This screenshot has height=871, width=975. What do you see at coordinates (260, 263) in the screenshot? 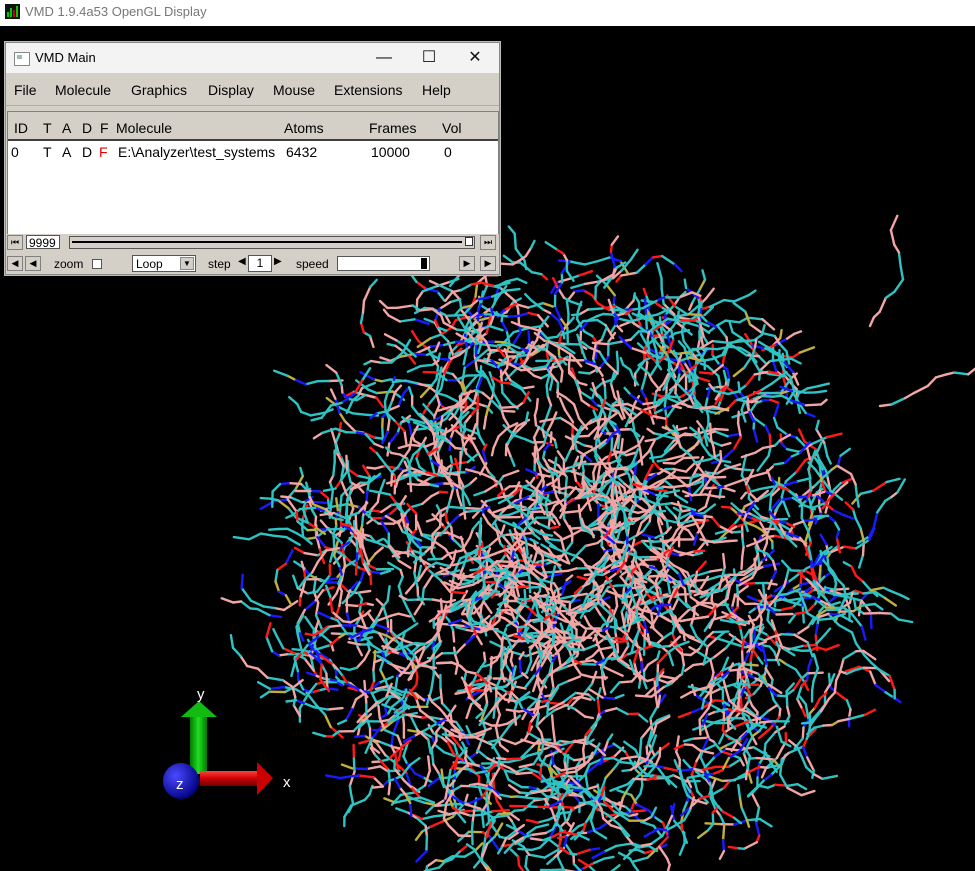
I see `step-input: 1` at bounding box center [260, 263].